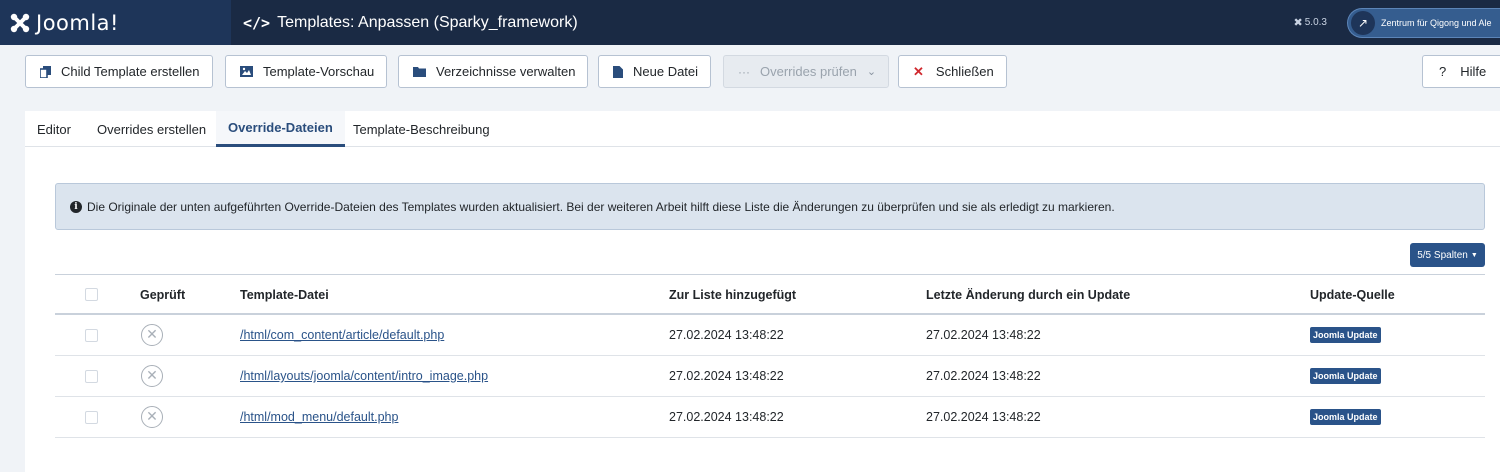  I want to click on col-header-modified: Letzte Änderung durch ein Update, so click(1028, 294).